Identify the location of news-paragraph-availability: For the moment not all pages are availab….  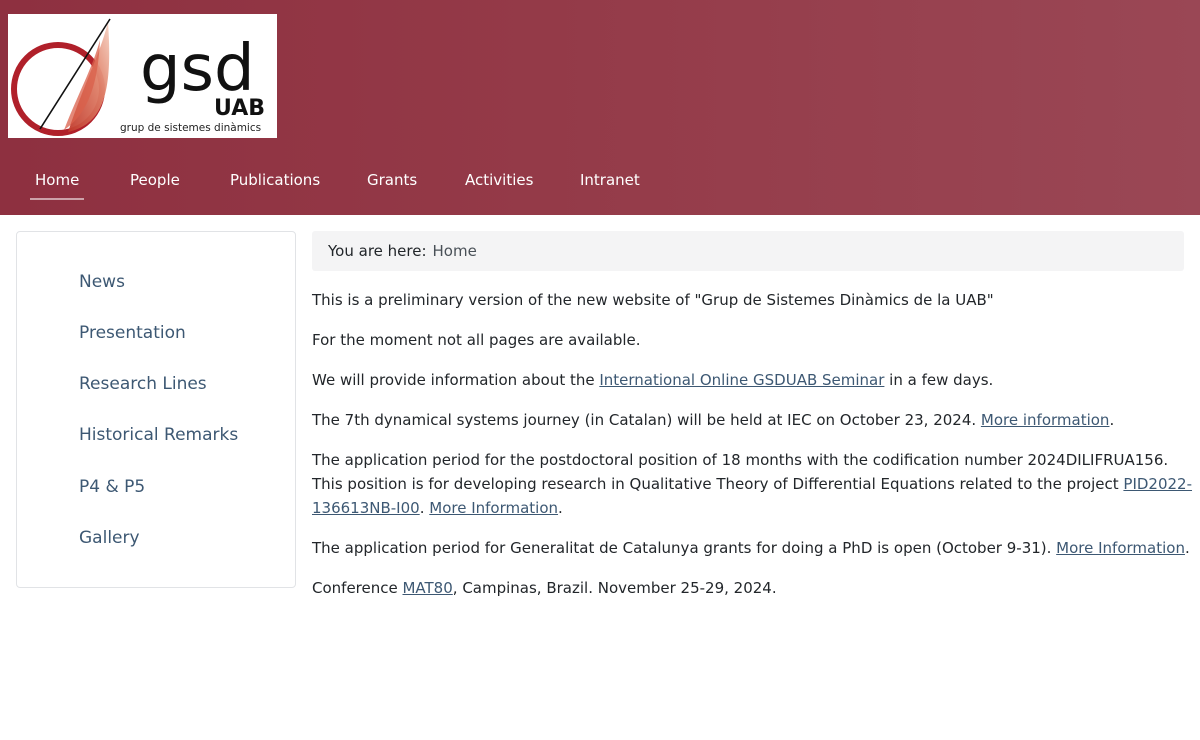
(476, 340).